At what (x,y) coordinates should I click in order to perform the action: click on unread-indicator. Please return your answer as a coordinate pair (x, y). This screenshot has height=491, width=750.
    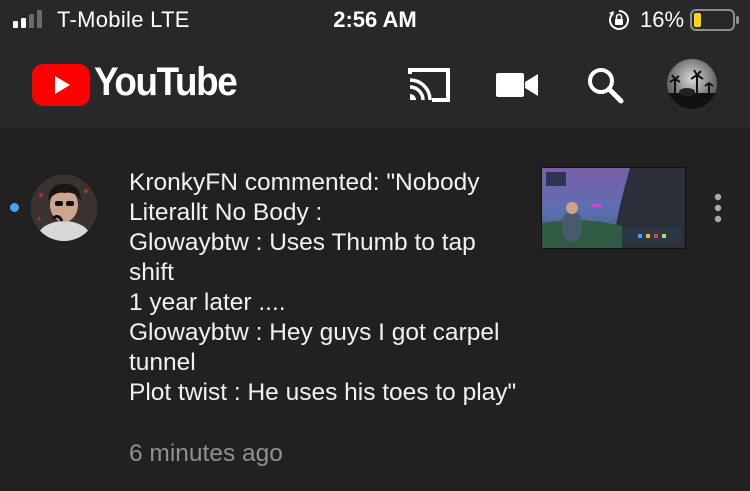
    Looking at the image, I should click on (14, 207).